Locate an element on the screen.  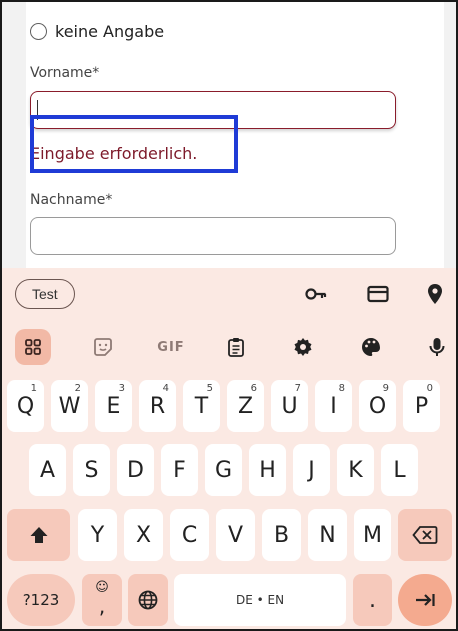
radio-button is located at coordinates (38, 31).